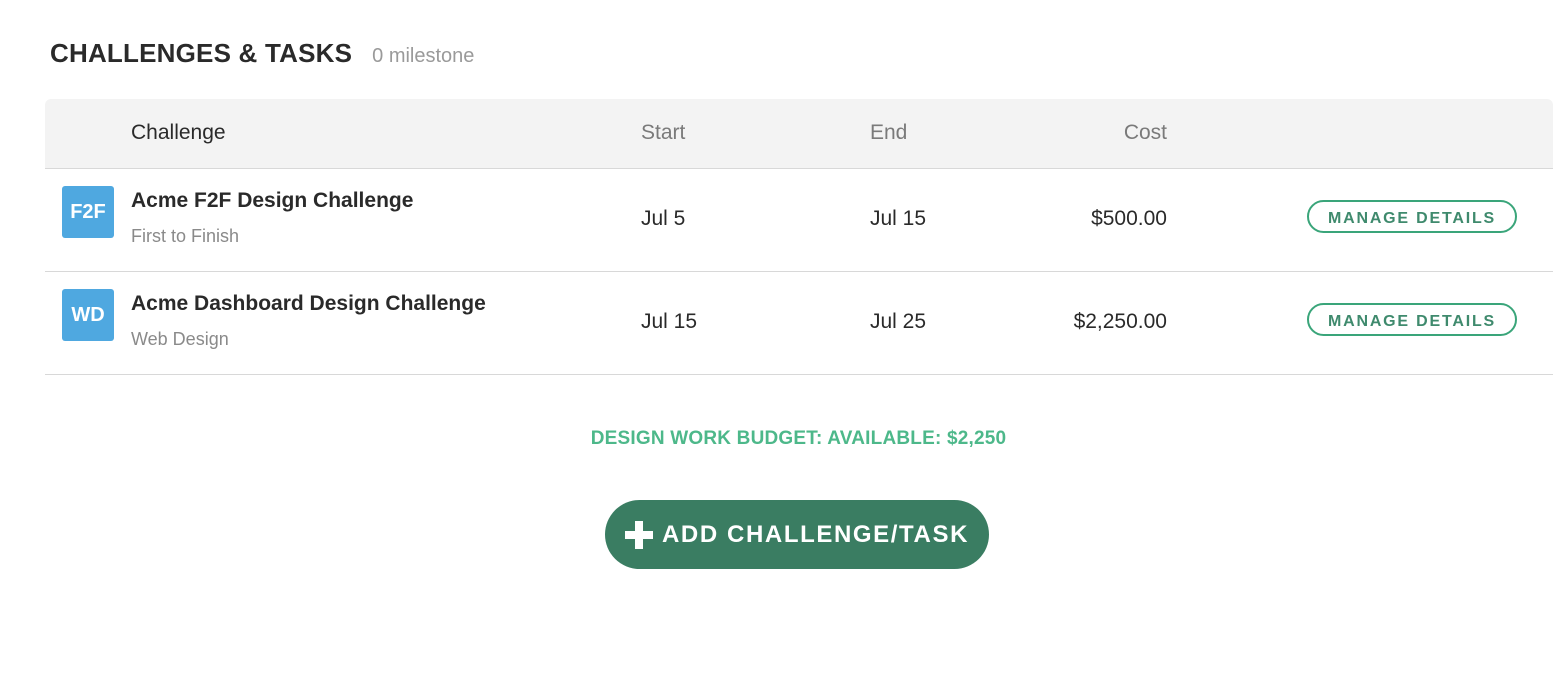 This screenshot has width=1562, height=692. What do you see at coordinates (1129, 218) in the screenshot?
I see `cost-value: $500.00` at bounding box center [1129, 218].